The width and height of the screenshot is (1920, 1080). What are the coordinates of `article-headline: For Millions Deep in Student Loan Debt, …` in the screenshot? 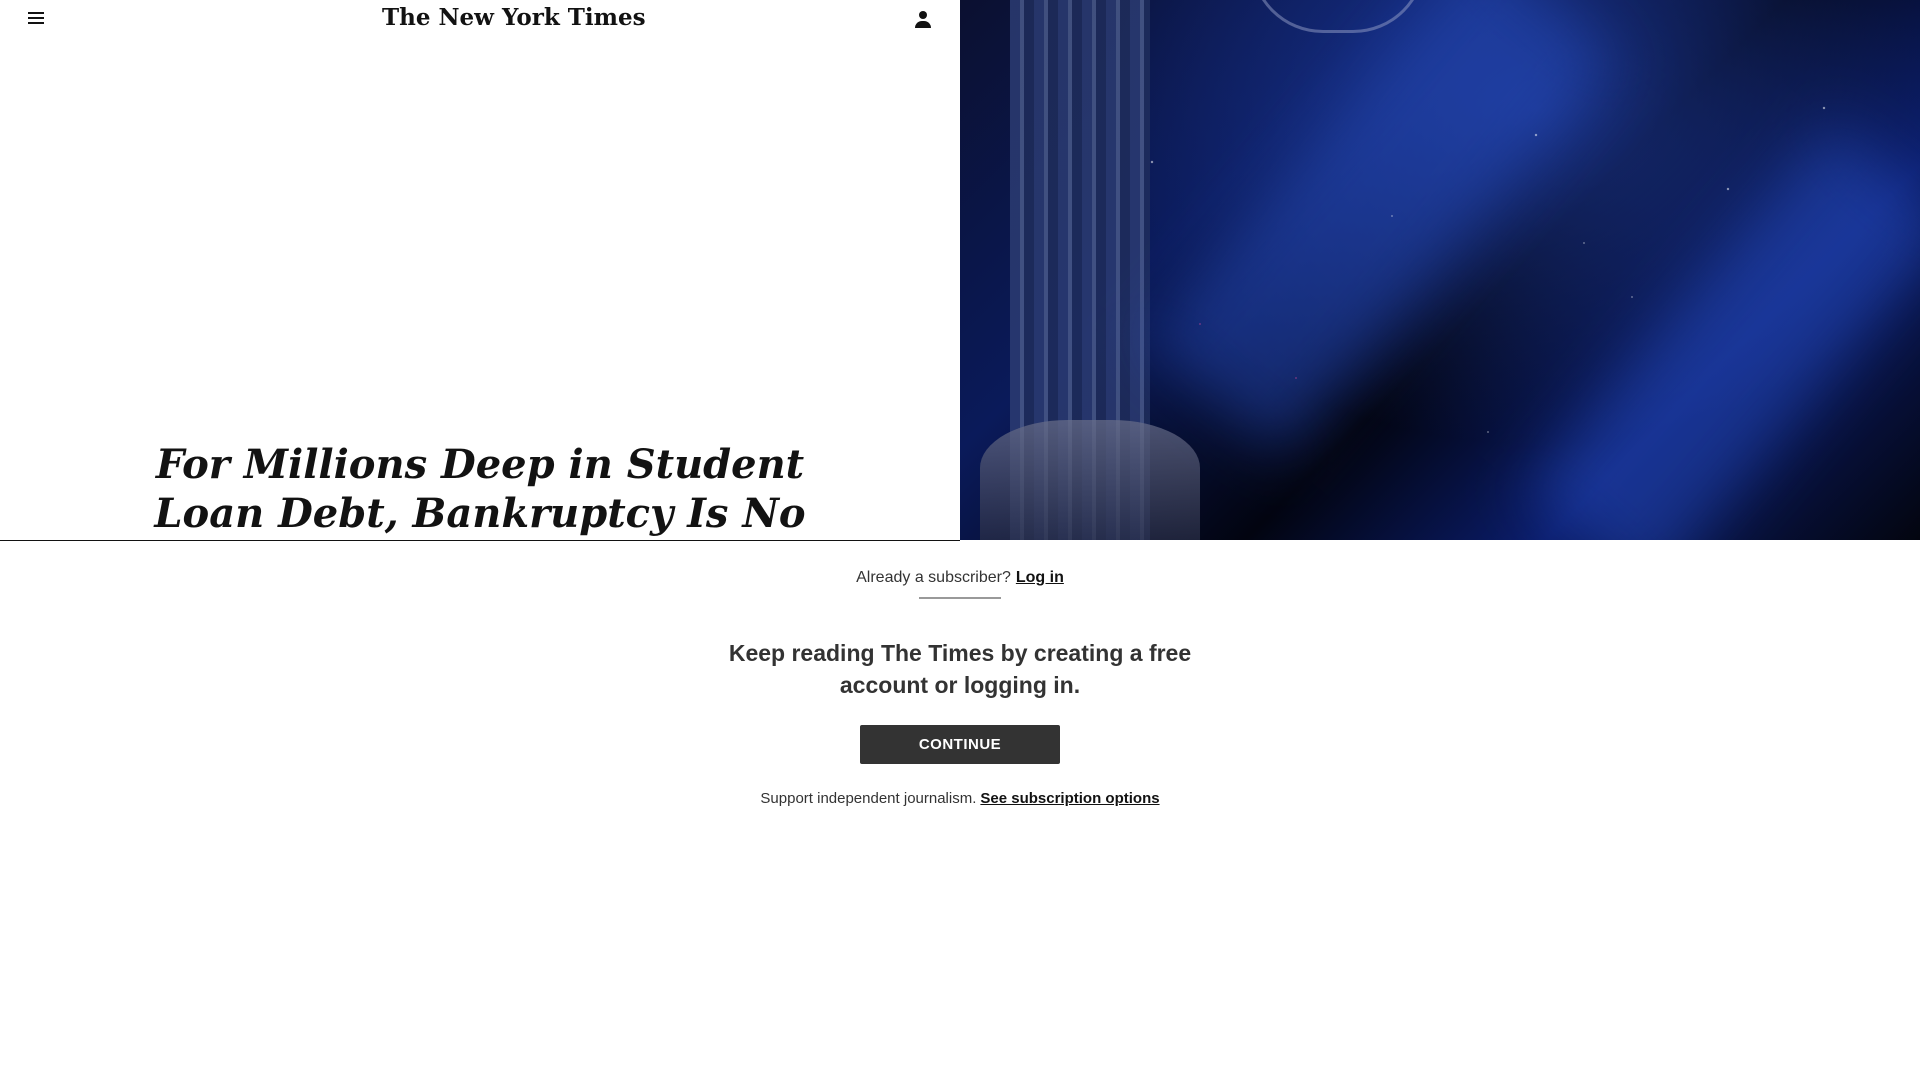 It's located at (480, 490).